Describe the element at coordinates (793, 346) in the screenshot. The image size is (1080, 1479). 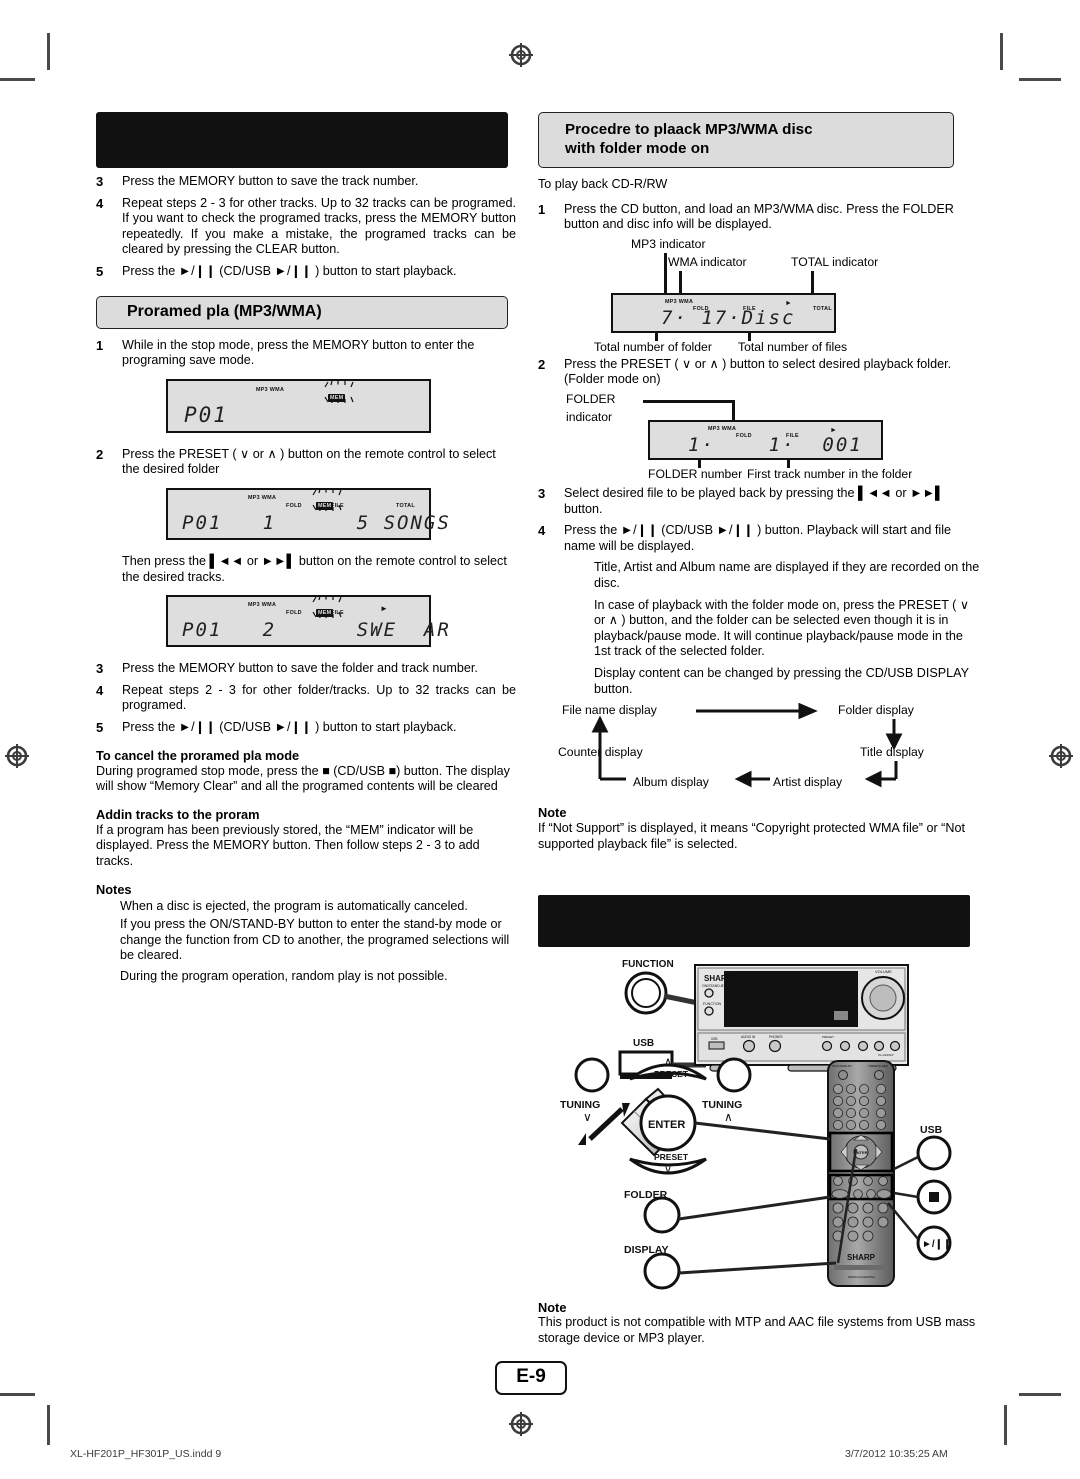
I see `callout-total-files: Total number of files` at that location.